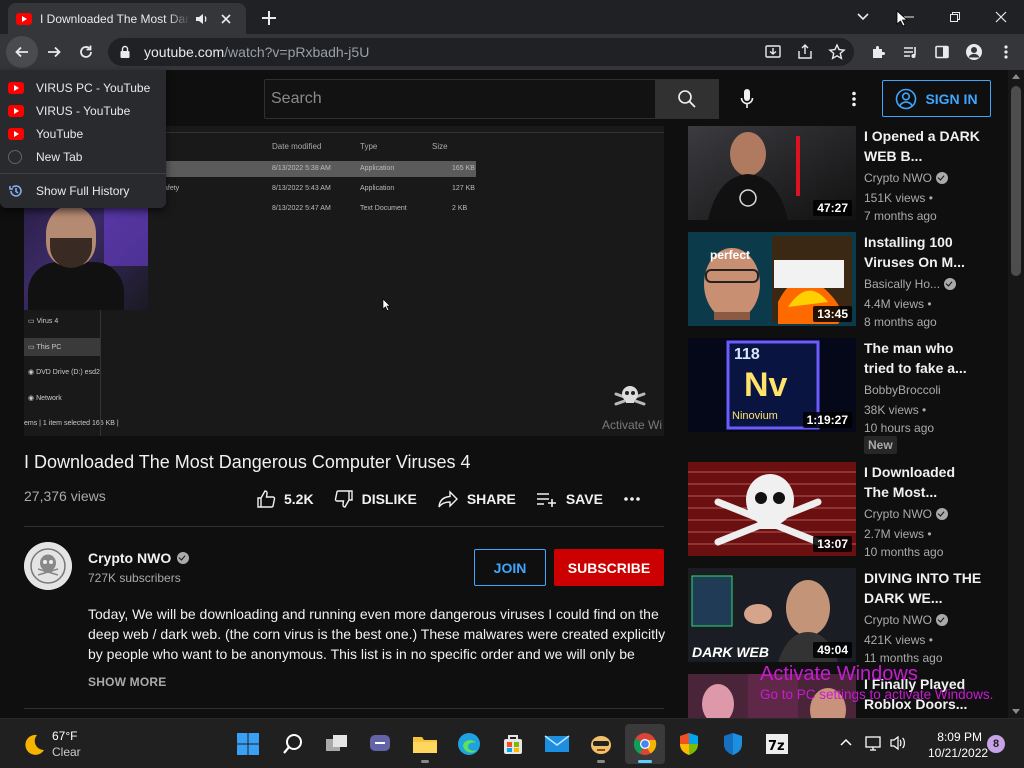 The width and height of the screenshot is (1024, 768). What do you see at coordinates (733, 744) in the screenshot?
I see `defender-button` at bounding box center [733, 744].